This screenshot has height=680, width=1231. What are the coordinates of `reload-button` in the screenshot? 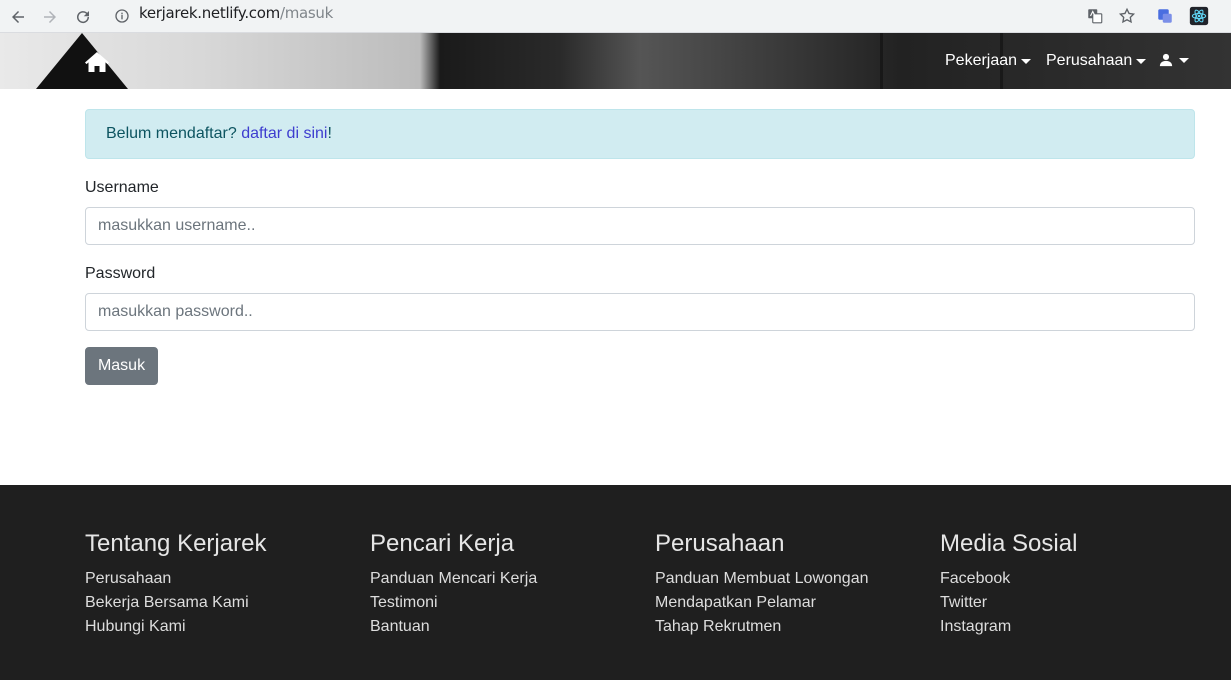 It's located at (83, 17).